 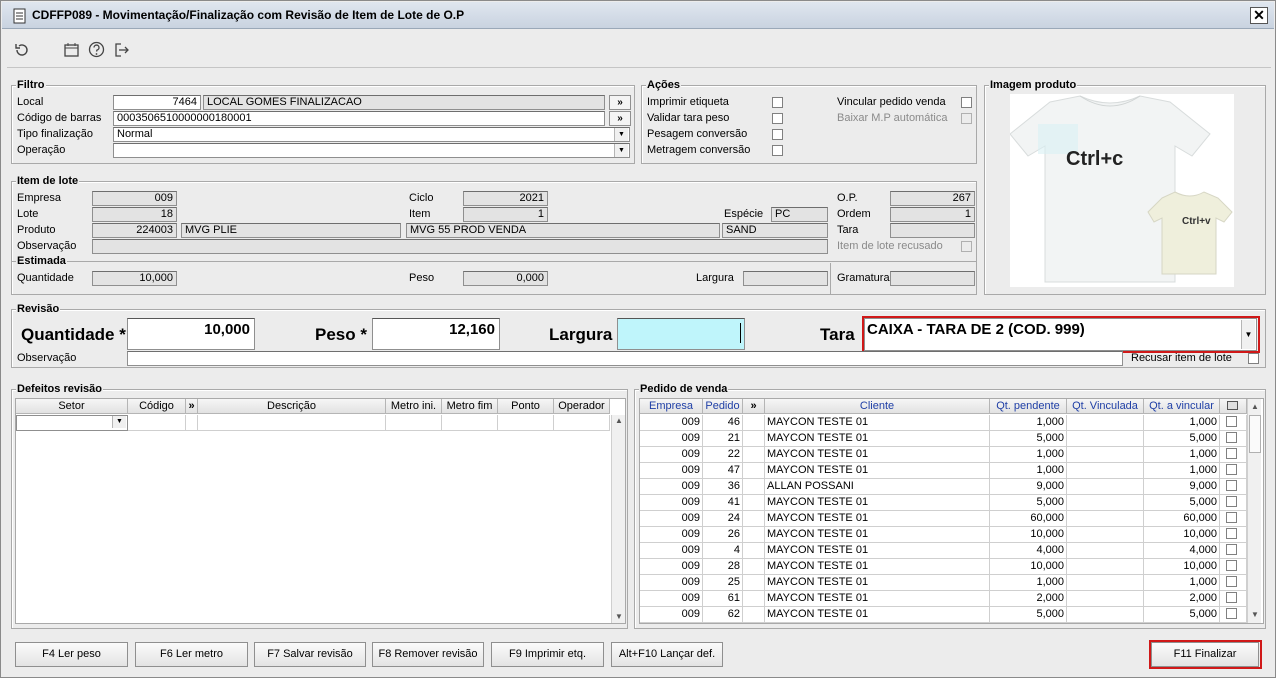 I want to click on qt-pendente-cell: 60,000, so click(x=1028, y=519).